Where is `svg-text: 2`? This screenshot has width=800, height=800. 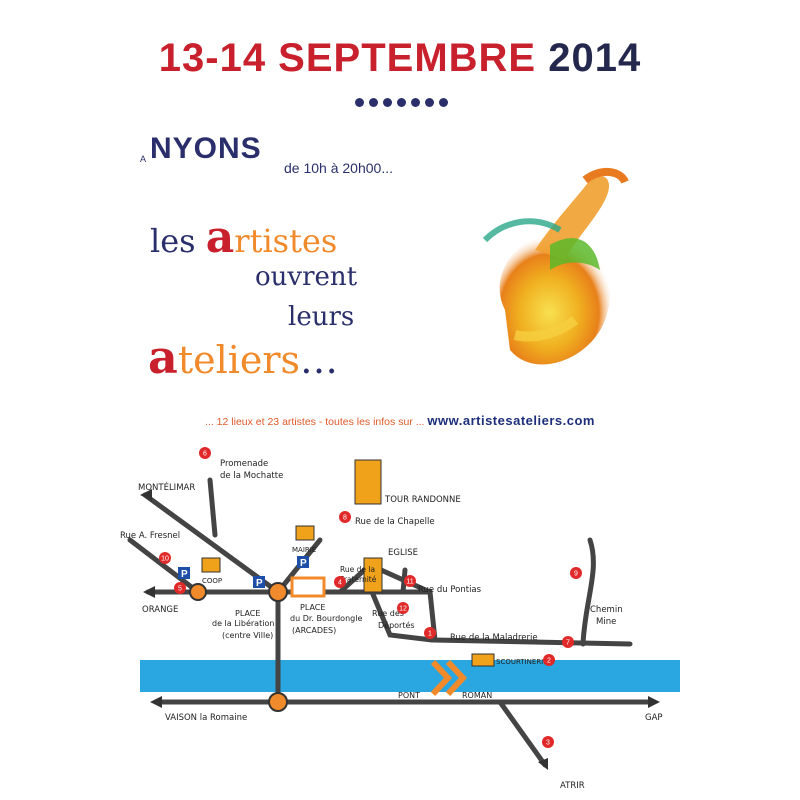 svg-text: 2 is located at coordinates (549, 661).